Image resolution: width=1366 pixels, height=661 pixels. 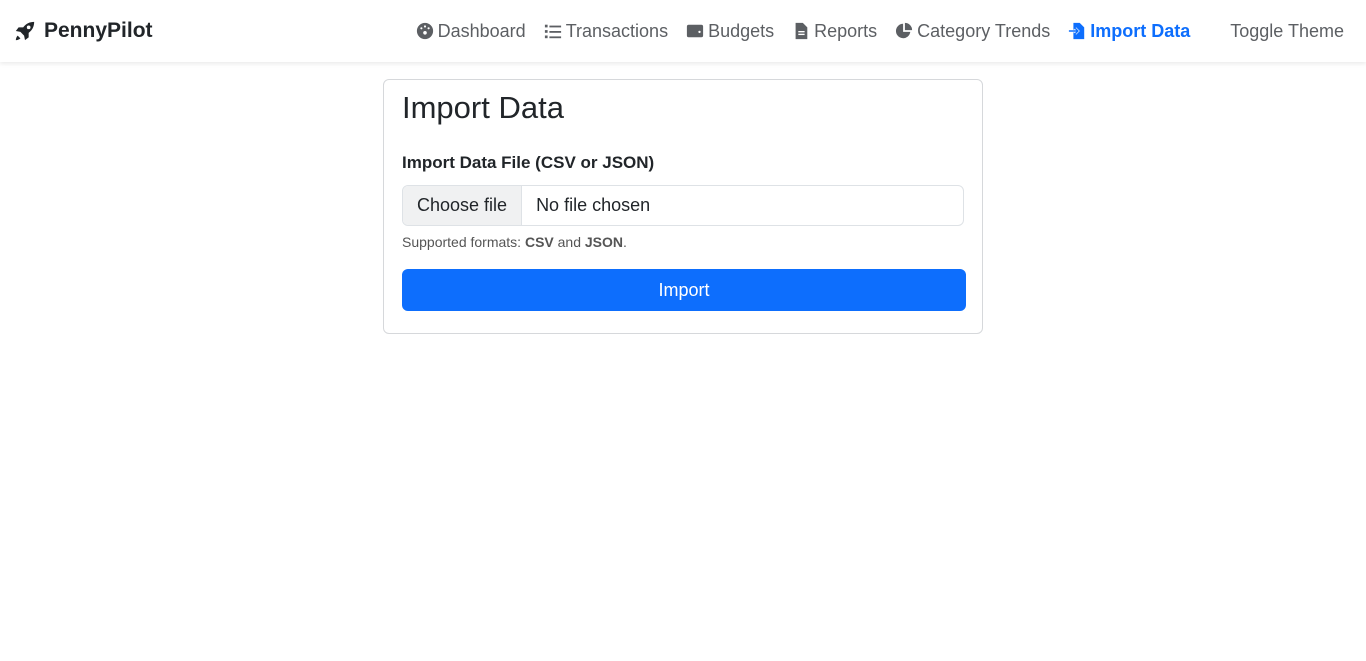 I want to click on list-icon, so click(x=552, y=31).